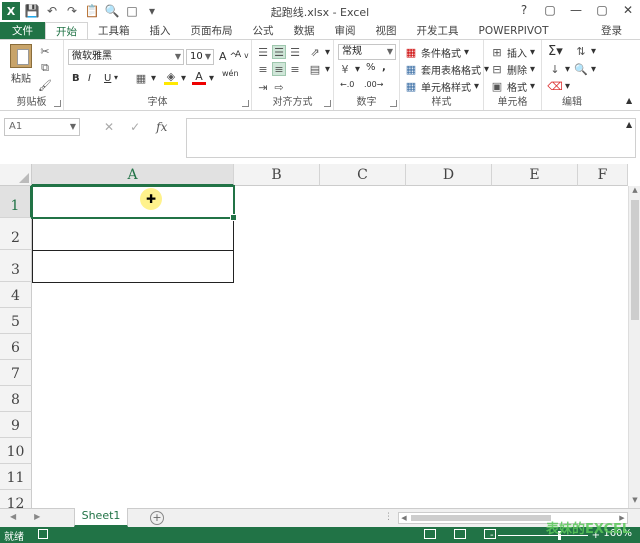  Describe the element at coordinates (263, 31) in the screenshot. I see `tab-formulas: 公式` at that location.